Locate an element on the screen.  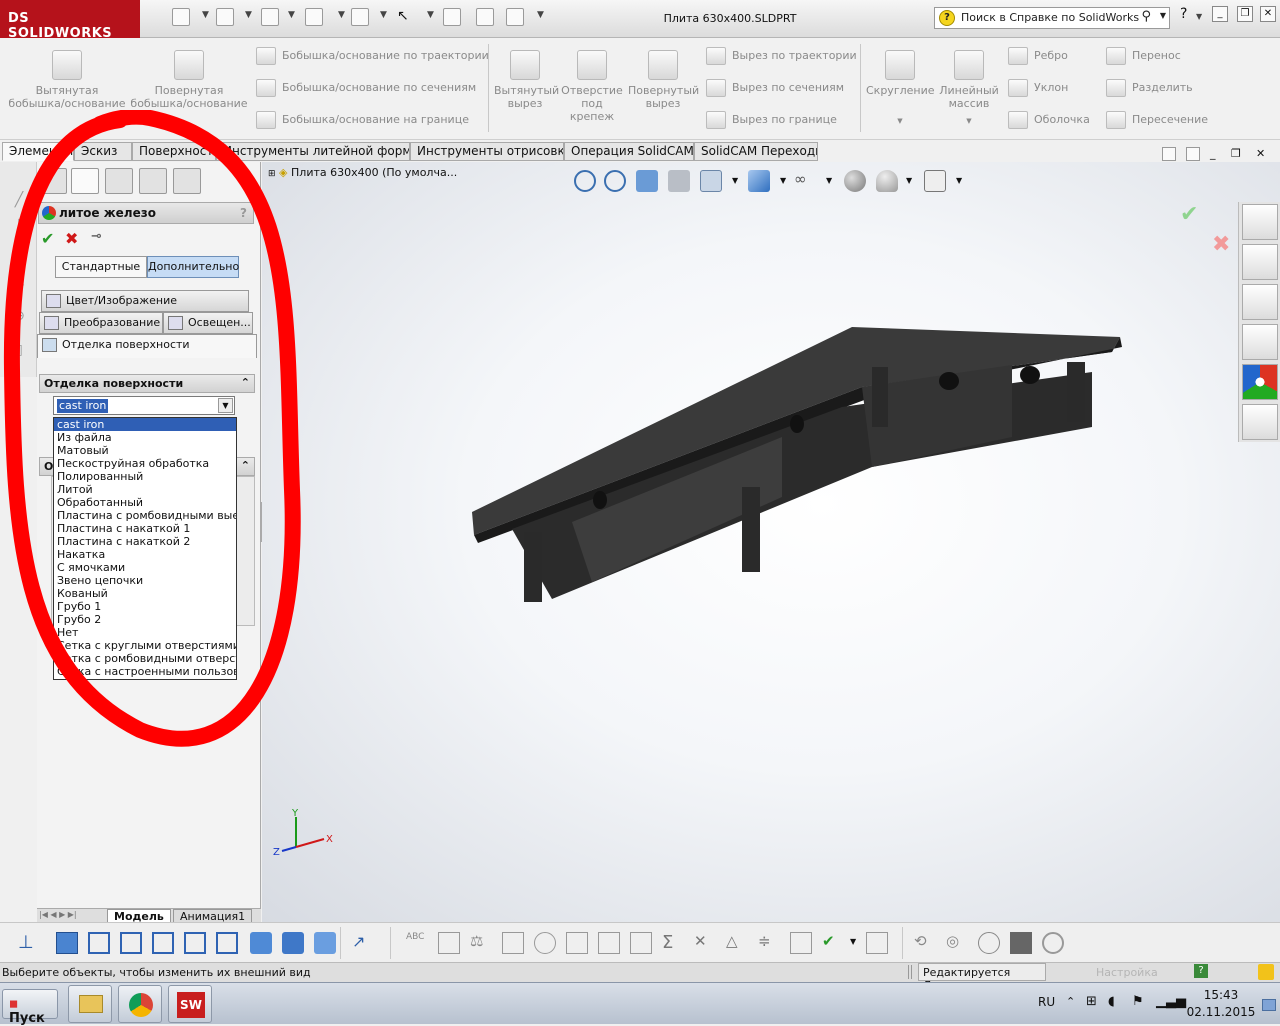
options-icon is located at coordinates (515, 17).